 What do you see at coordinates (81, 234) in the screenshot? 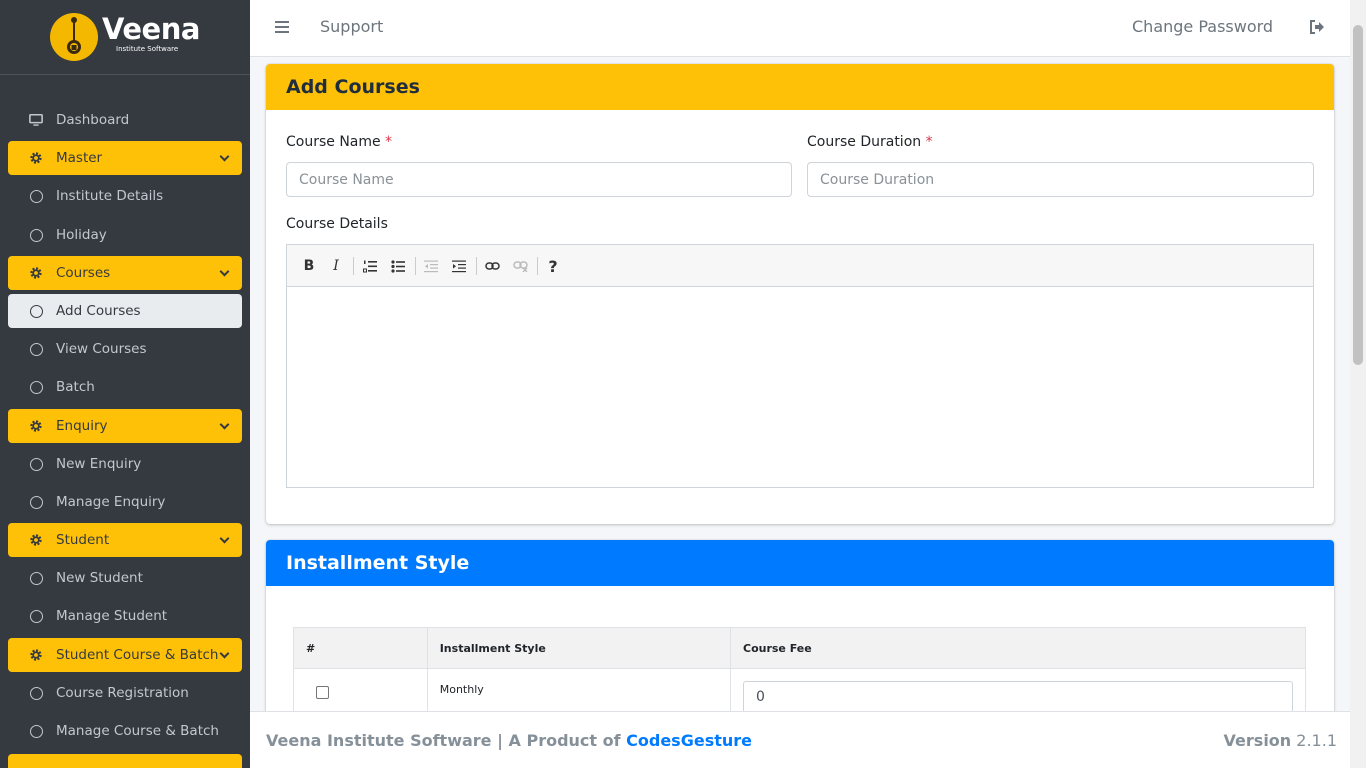
I see `sidebar-item-label: Holiday` at bounding box center [81, 234].